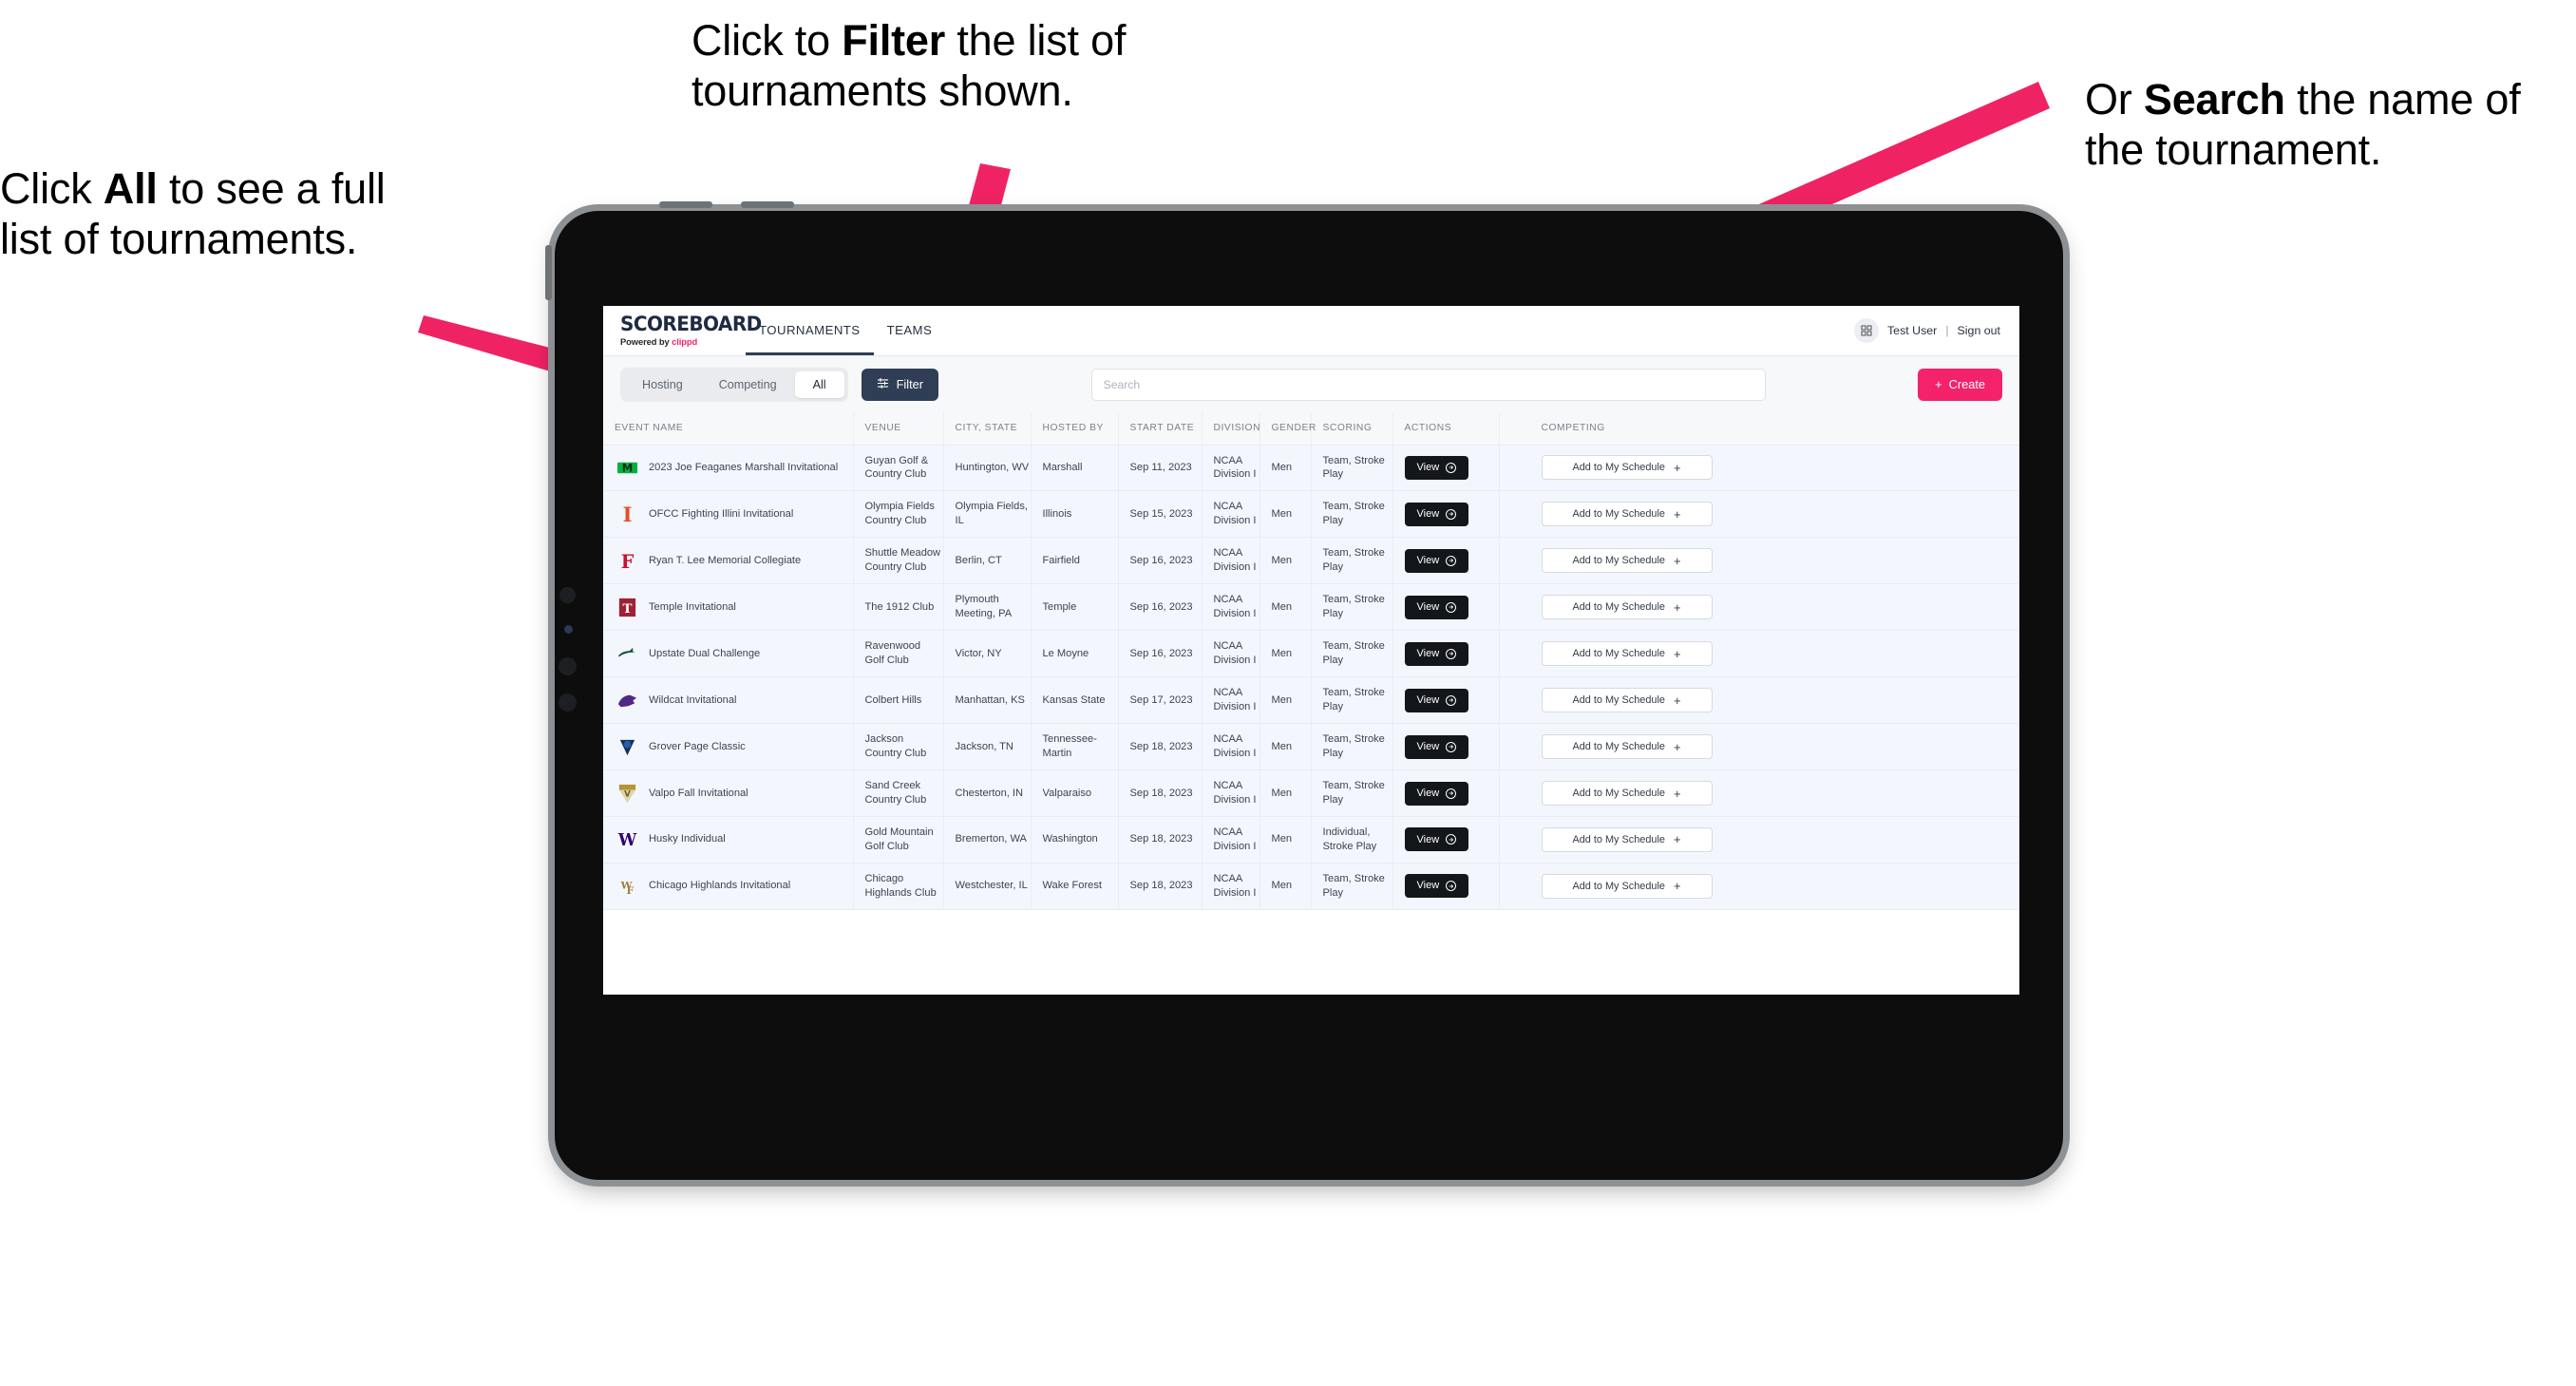  Describe the element at coordinates (1352, 429) in the screenshot. I see `col-scoring: SCORING` at that location.